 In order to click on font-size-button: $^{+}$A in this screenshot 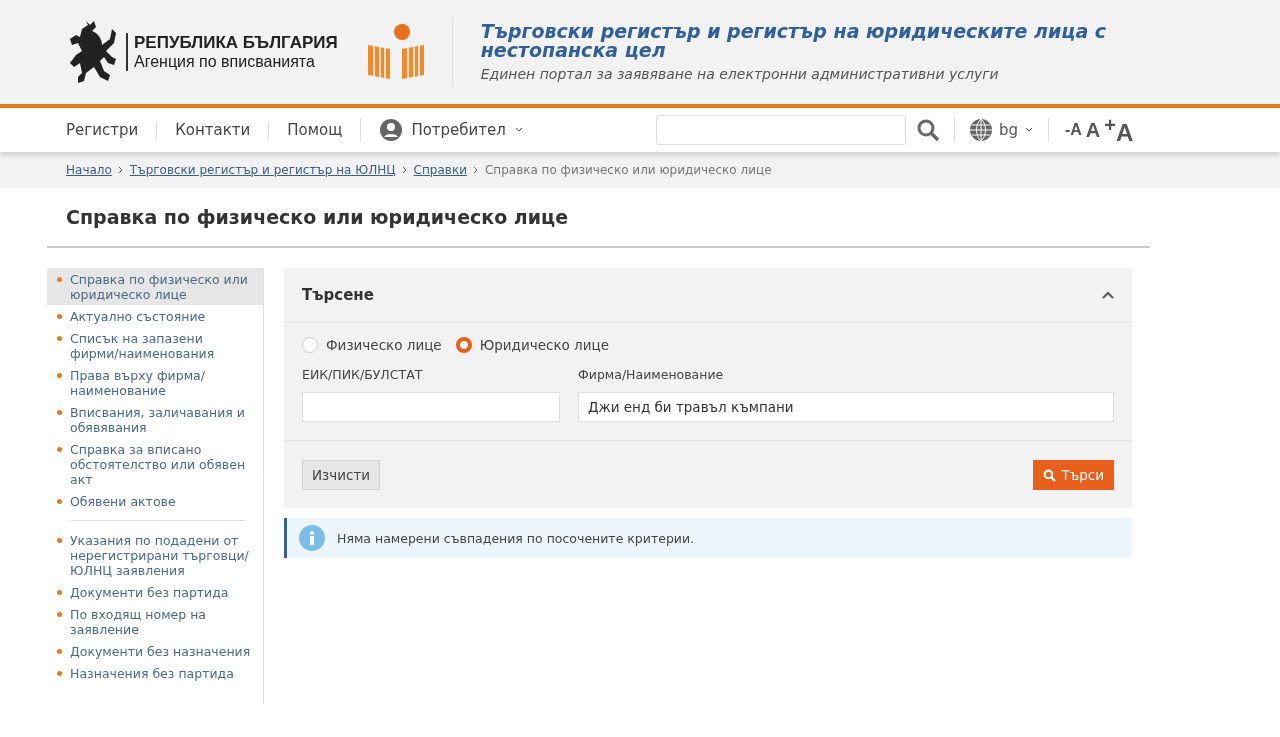, I will do `click(1119, 130)`.